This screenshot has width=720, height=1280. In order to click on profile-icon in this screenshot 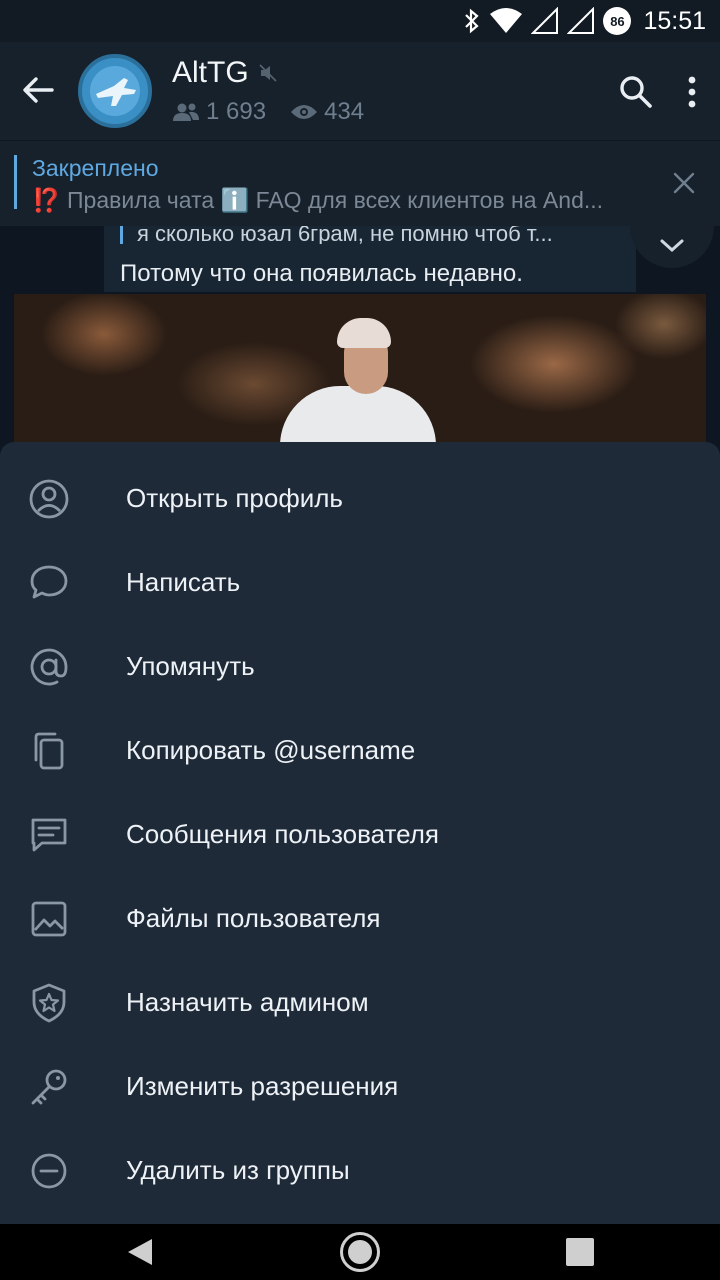, I will do `click(49, 499)`.